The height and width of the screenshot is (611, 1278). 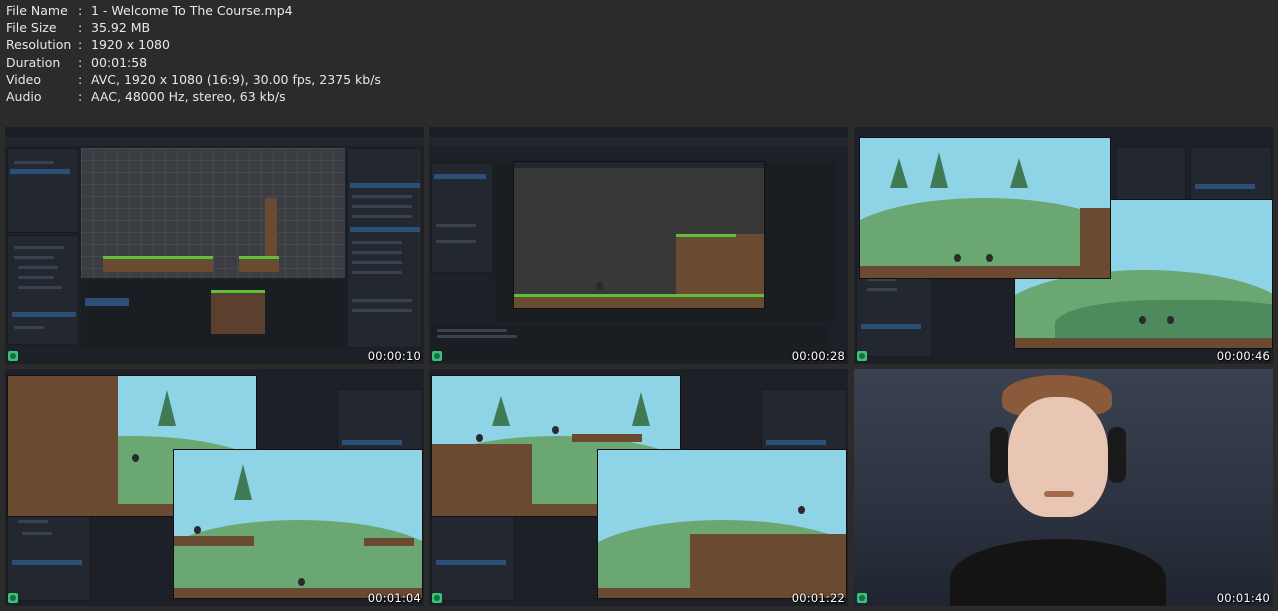 I want to click on thumbnail-1: 00:00:10, so click(x=214, y=245).